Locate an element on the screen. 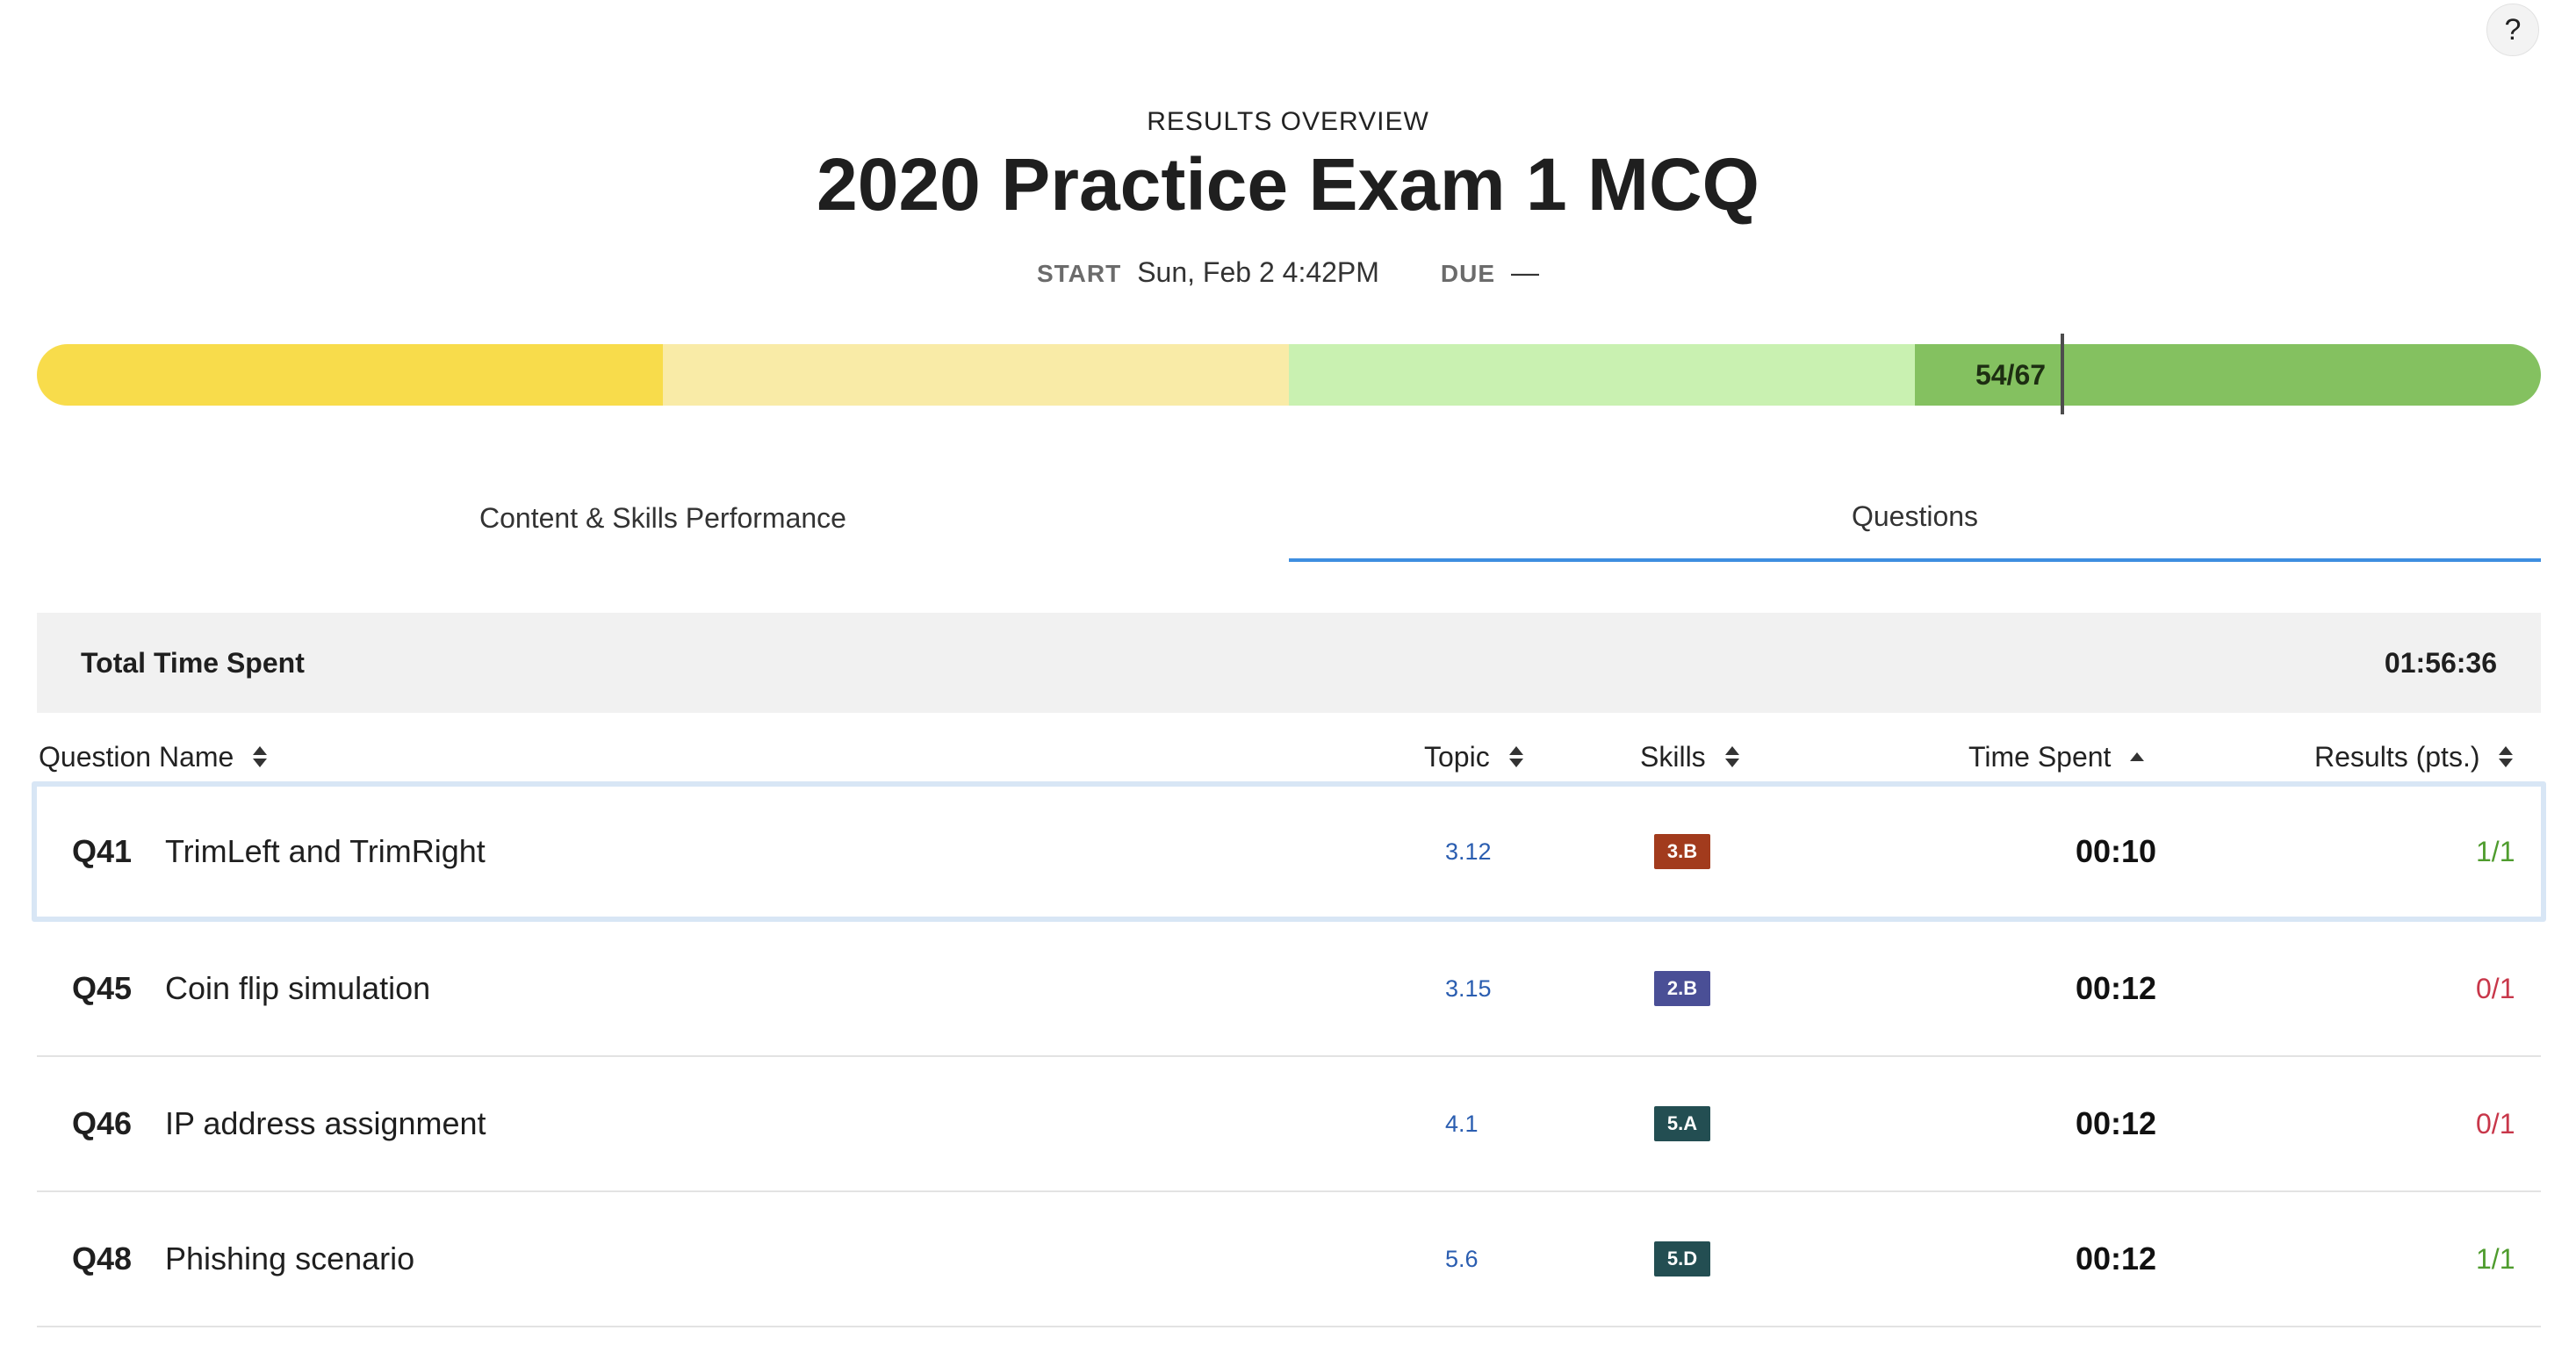  skill-cell: 3.B is located at coordinates (1682, 852).